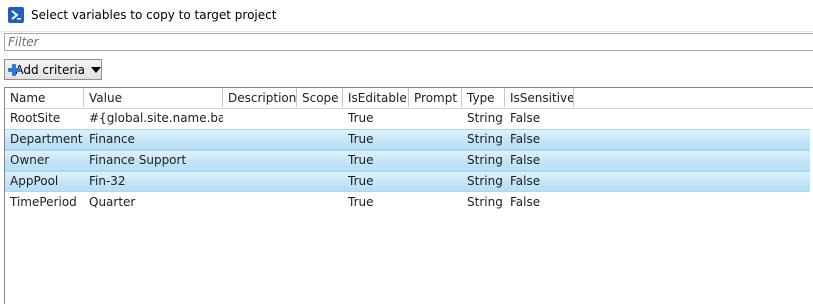 The width and height of the screenshot is (813, 304). Describe the element at coordinates (156, 118) in the screenshot. I see `cell-value: #{global.site.name.base}` at that location.